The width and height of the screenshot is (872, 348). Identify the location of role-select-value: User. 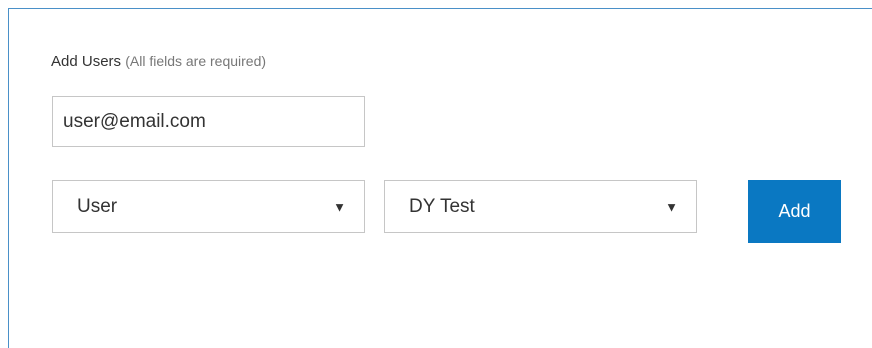
(97, 206).